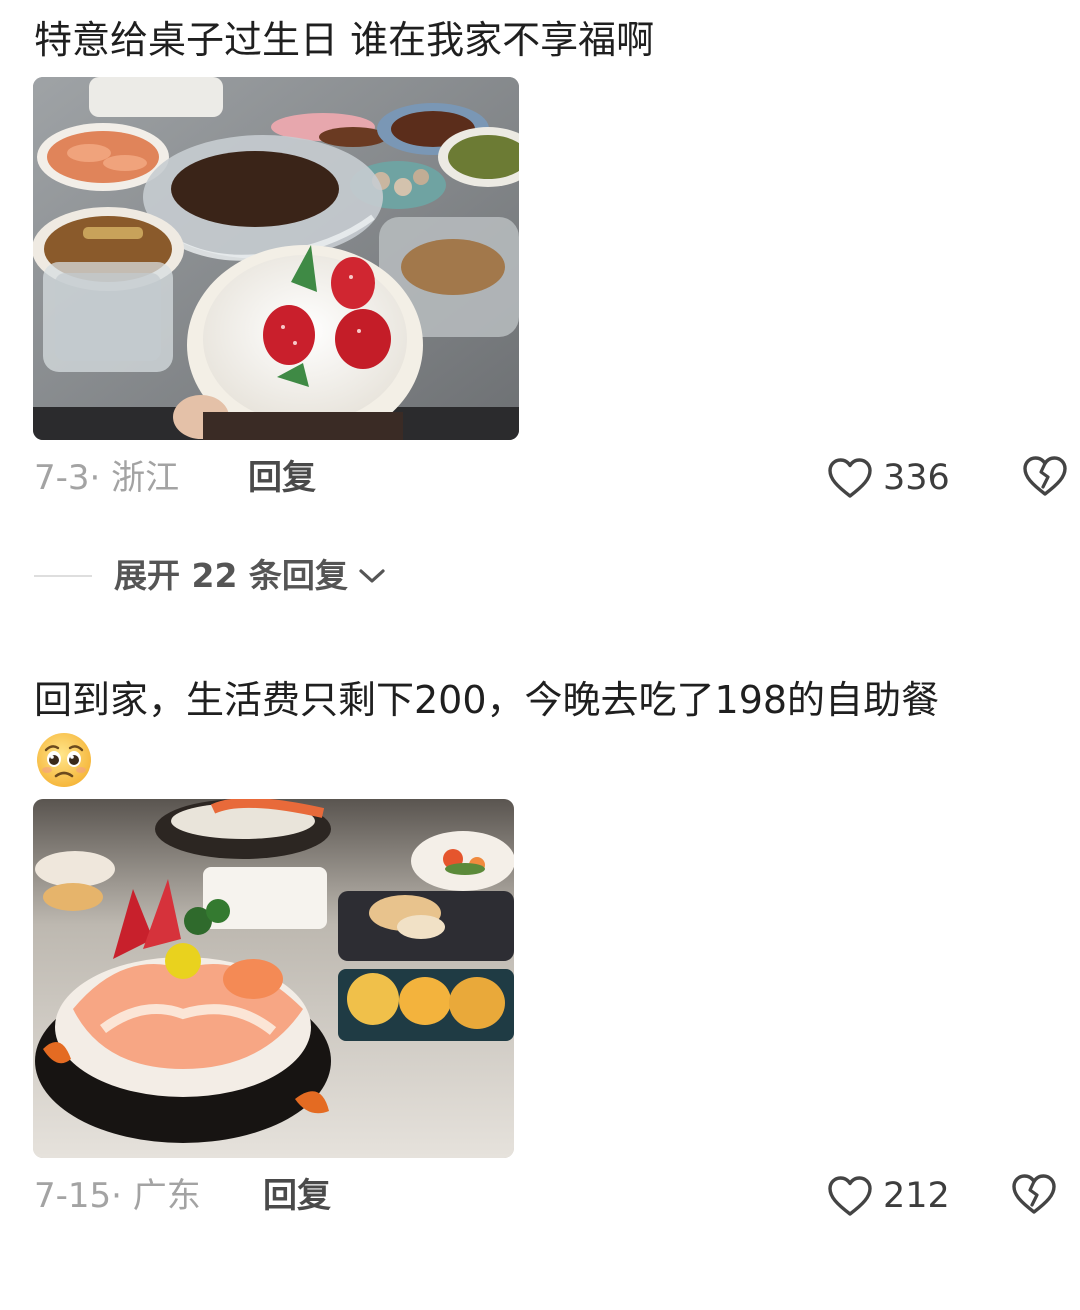 The image size is (1080, 1310). What do you see at coordinates (63, 576) in the screenshot?
I see `divider-line` at bounding box center [63, 576].